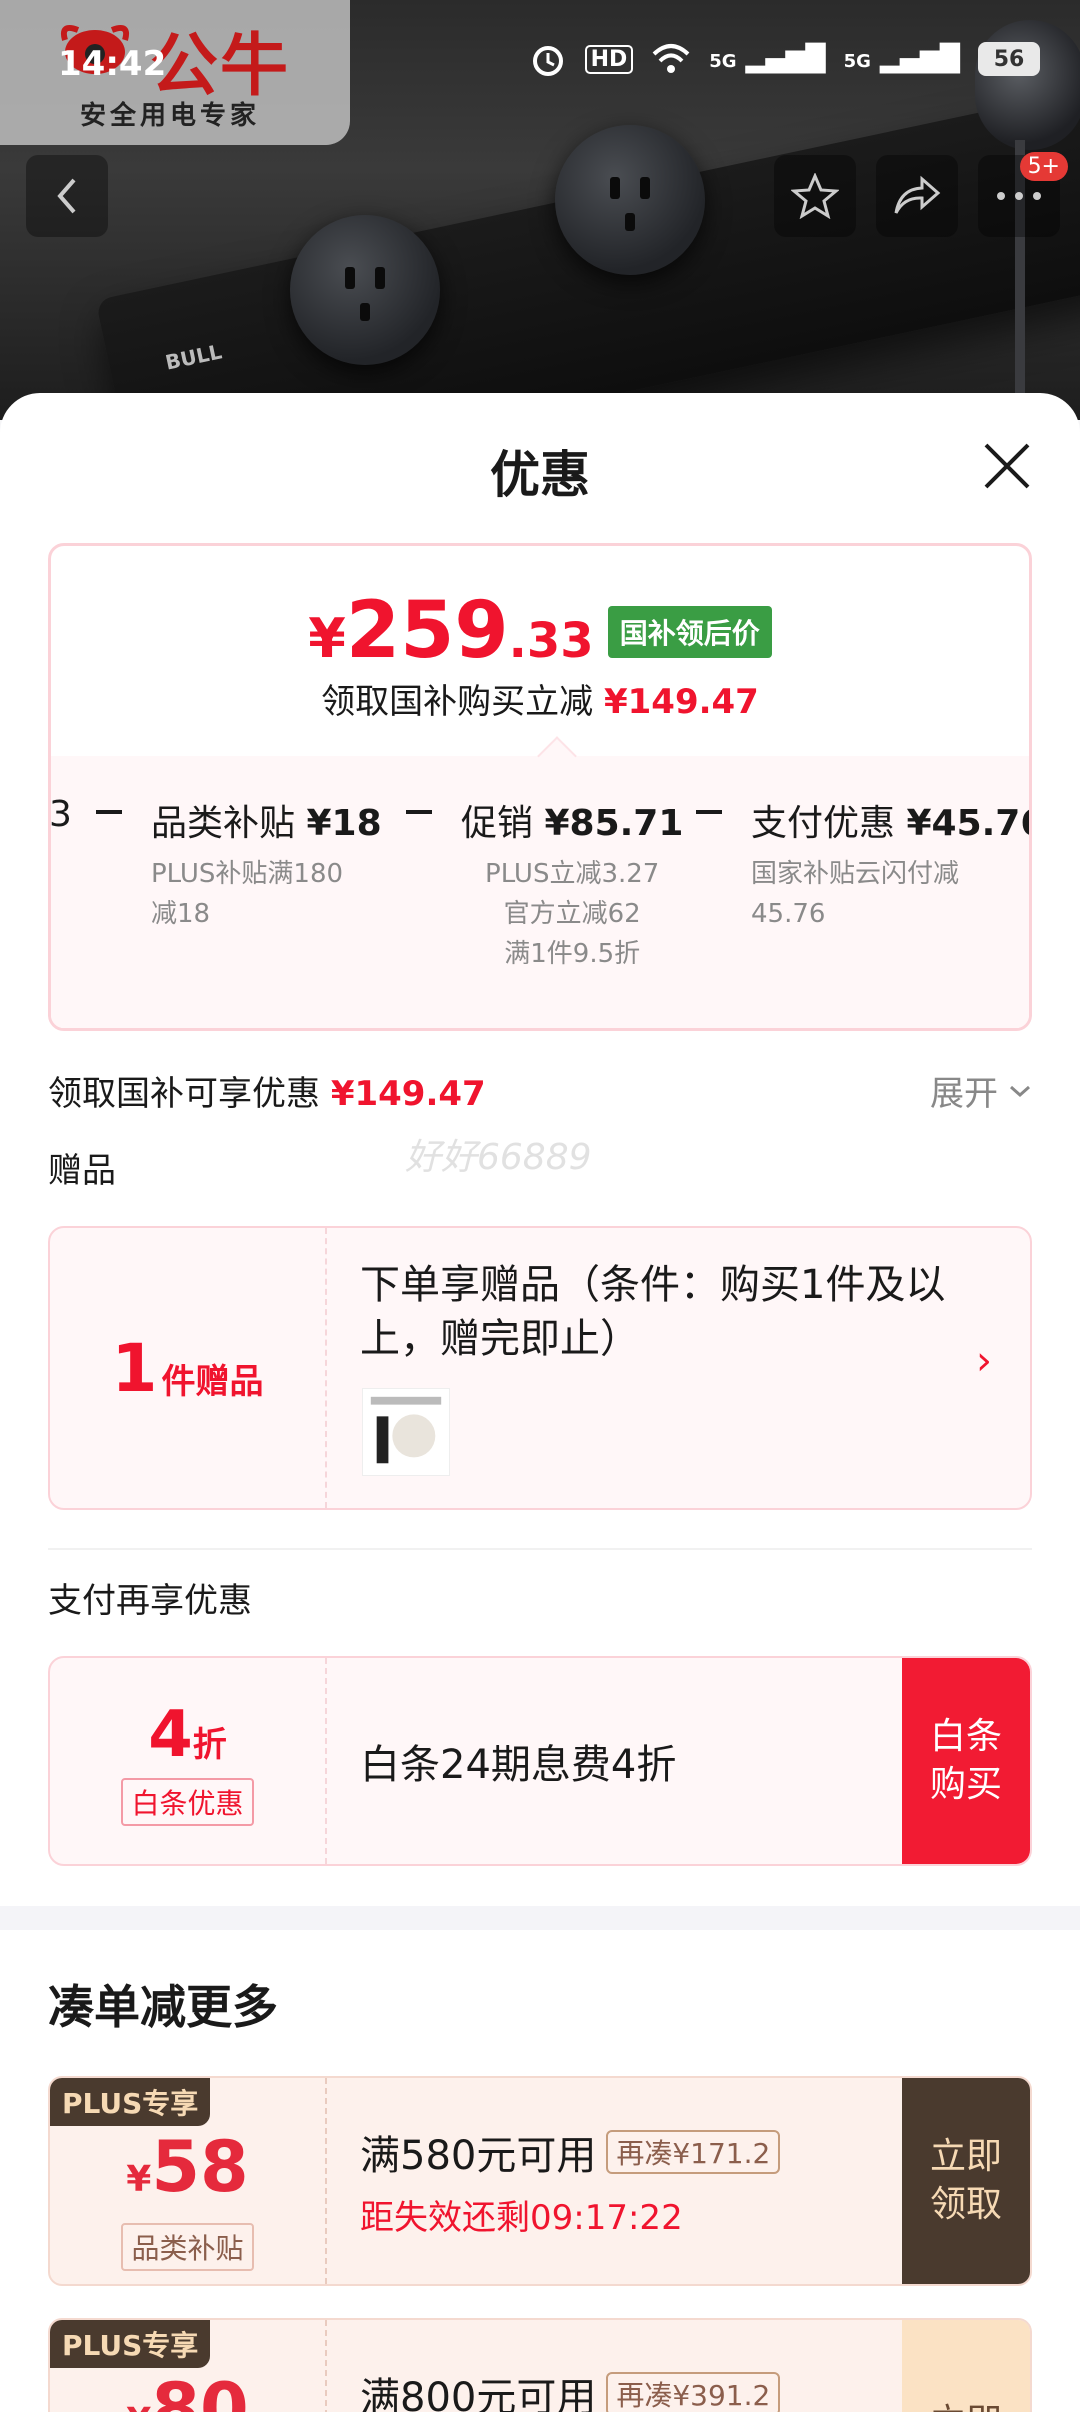  What do you see at coordinates (267, 1094) in the screenshot?
I see `gov-subsidy-row: 领取国补可享优惠 ¥149.47` at bounding box center [267, 1094].